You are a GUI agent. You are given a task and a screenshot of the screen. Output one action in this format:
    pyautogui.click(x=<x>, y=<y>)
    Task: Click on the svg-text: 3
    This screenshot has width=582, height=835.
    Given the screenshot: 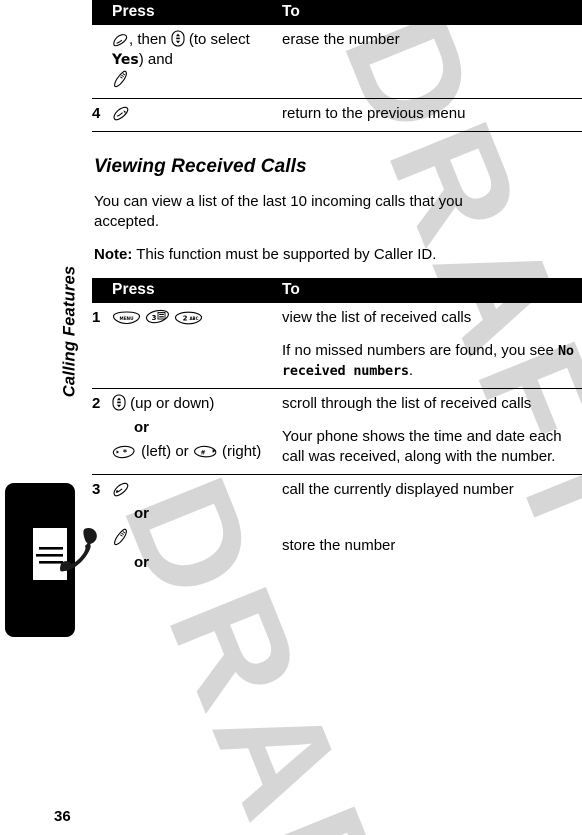 What is the action you would take?
    pyautogui.click(x=154, y=318)
    